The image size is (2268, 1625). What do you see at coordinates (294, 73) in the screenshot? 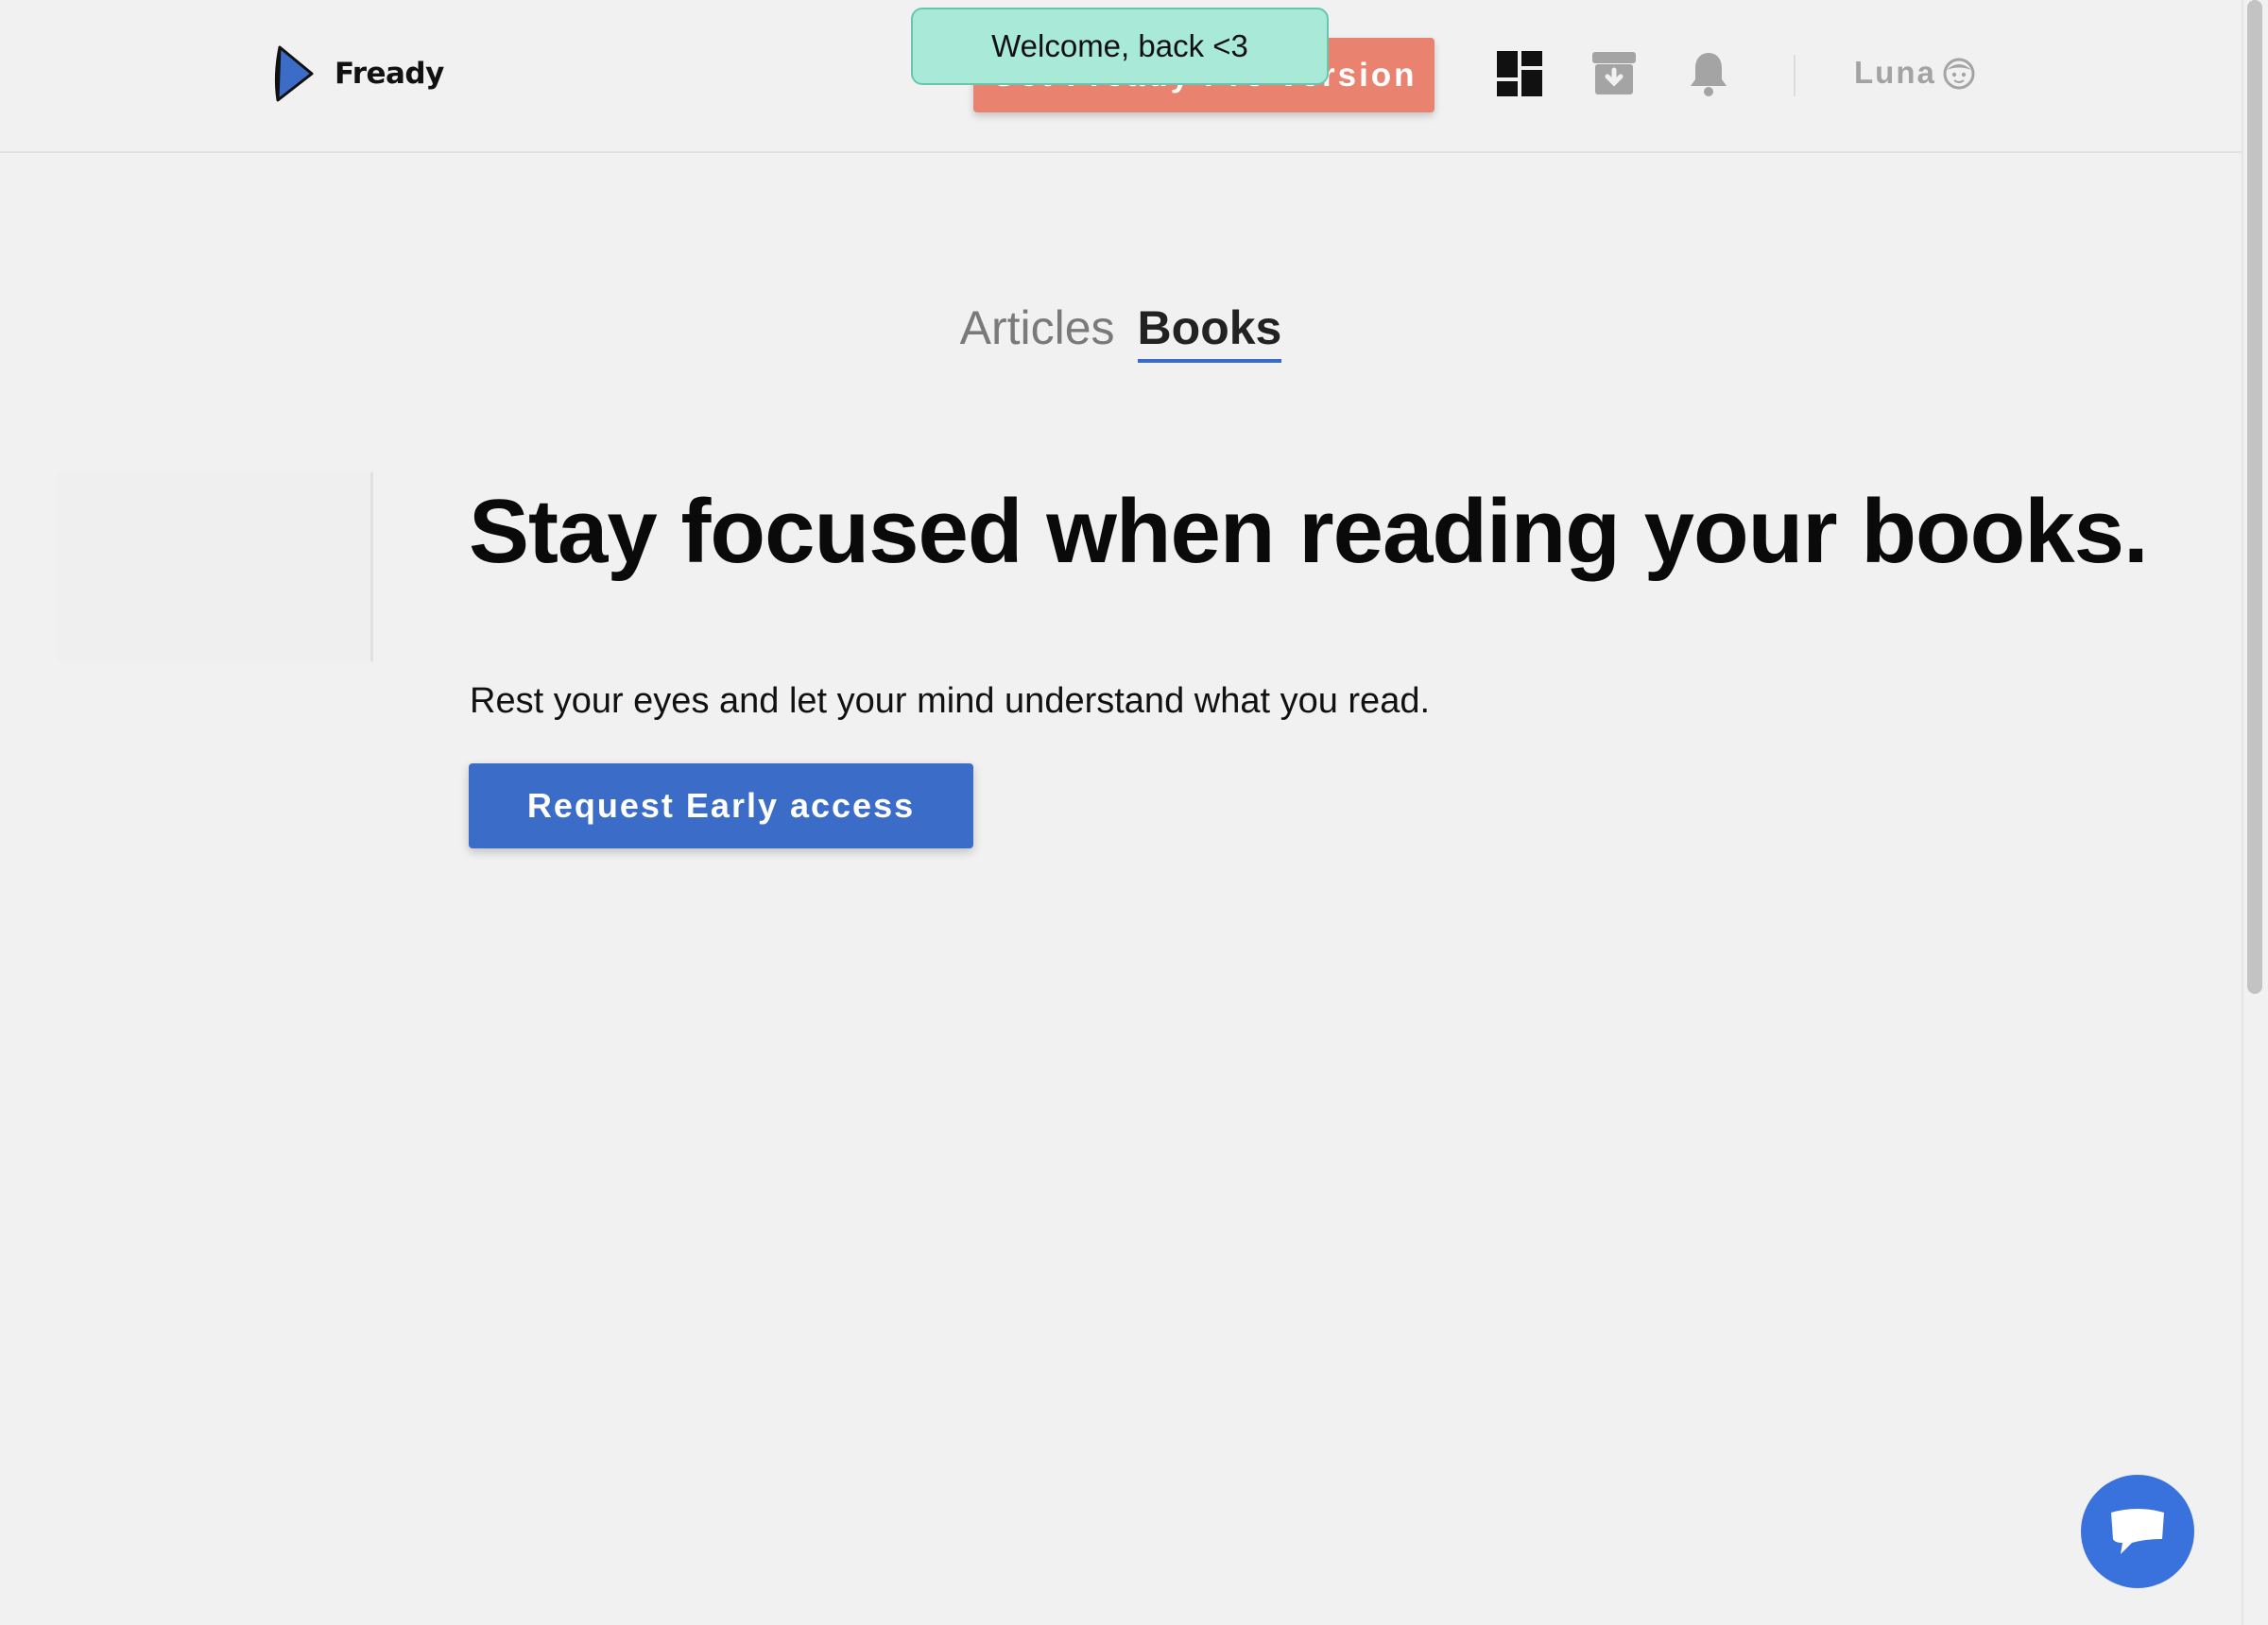
I see `logo-icon` at bounding box center [294, 73].